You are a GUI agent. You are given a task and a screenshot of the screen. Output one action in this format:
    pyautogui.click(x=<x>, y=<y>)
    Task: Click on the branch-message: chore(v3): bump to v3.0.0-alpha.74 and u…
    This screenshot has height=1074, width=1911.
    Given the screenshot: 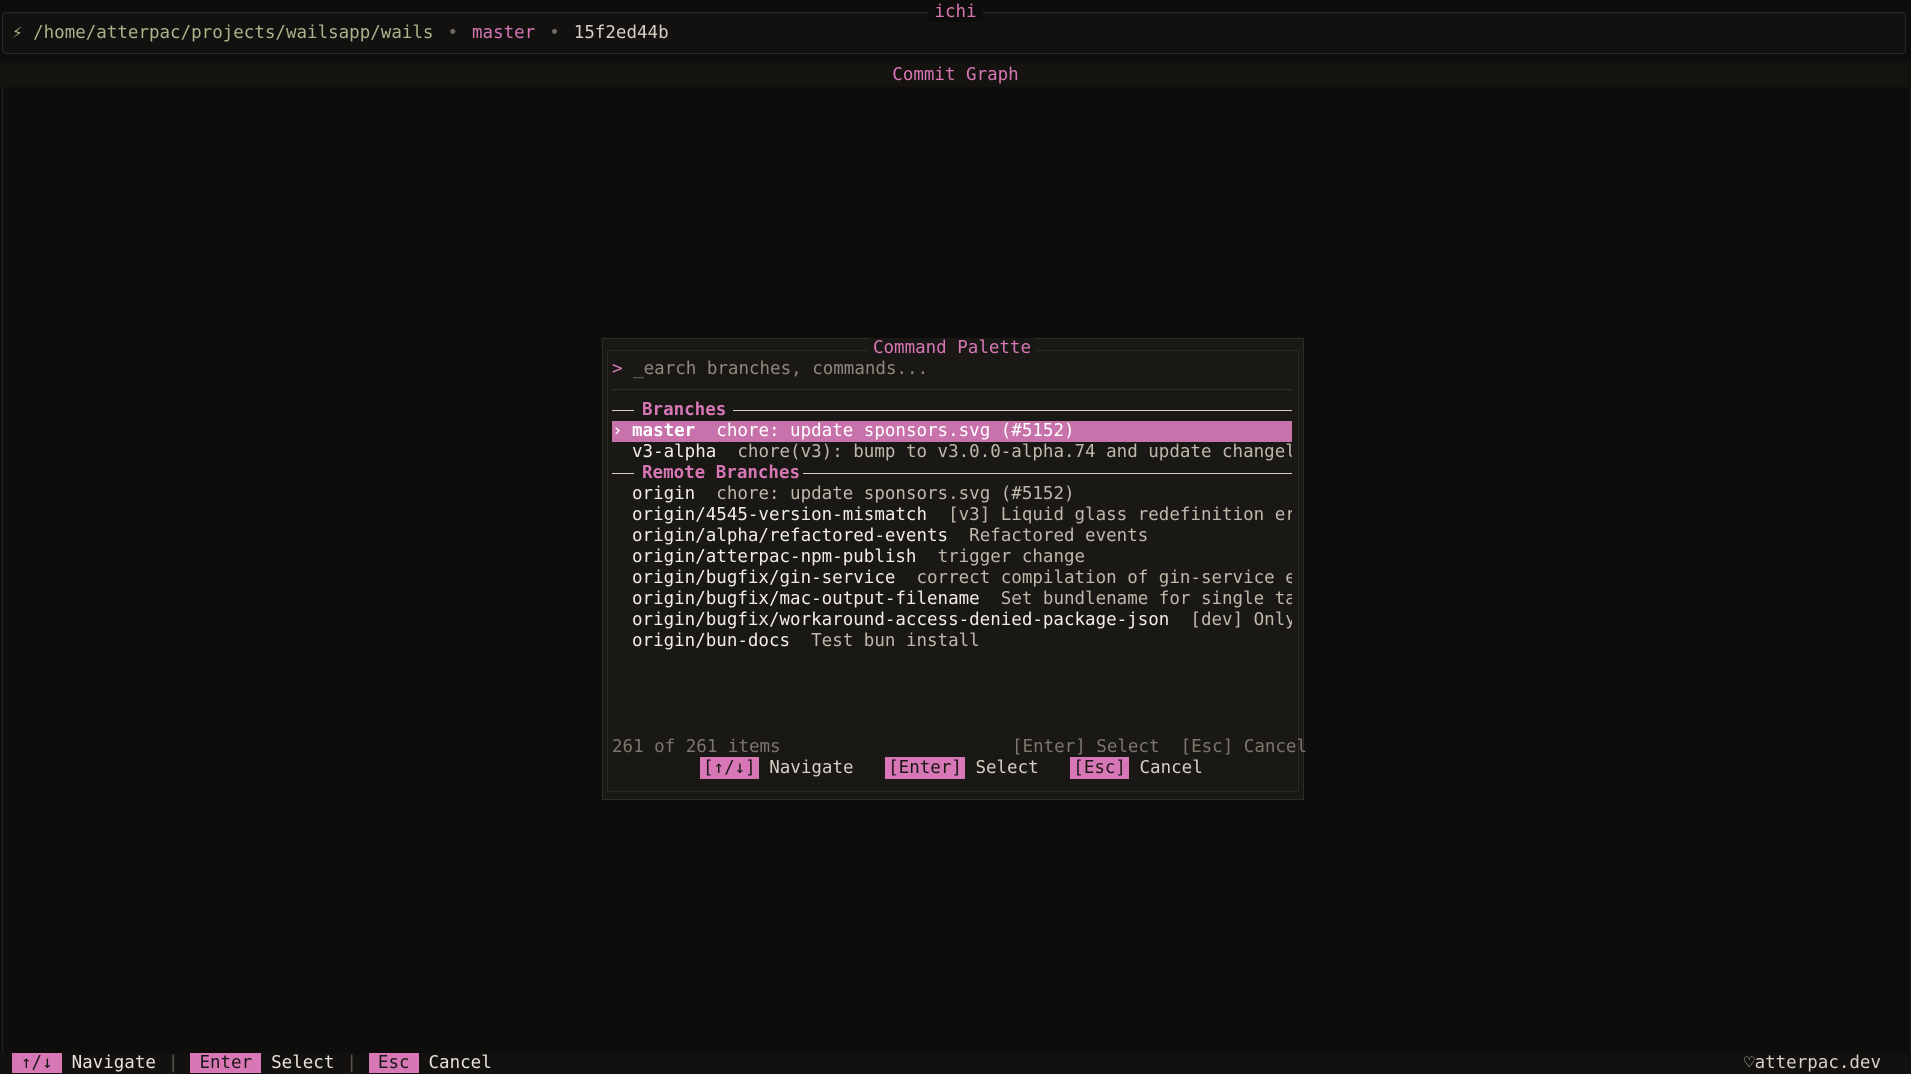 What is the action you would take?
    pyautogui.click(x=1014, y=452)
    